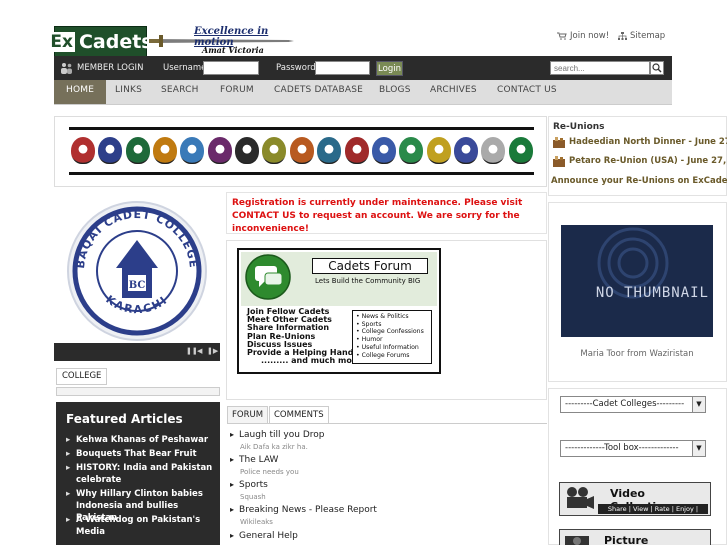  I want to click on featured-article: Kehwa Khanas of Peshawar, so click(141, 440).